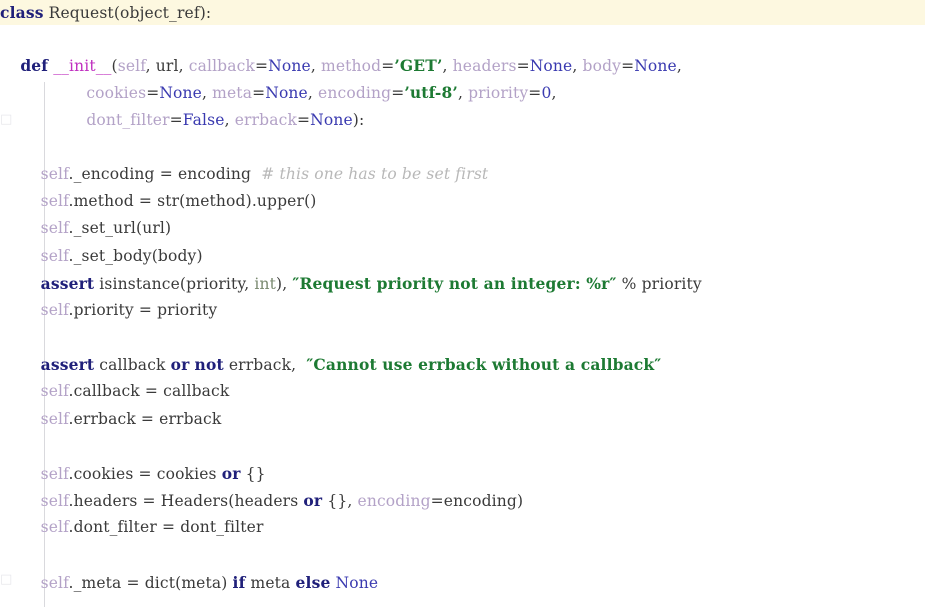 This screenshot has height=607, width=925. Describe the element at coordinates (67, 283) in the screenshot. I see `code-token: assert` at that location.